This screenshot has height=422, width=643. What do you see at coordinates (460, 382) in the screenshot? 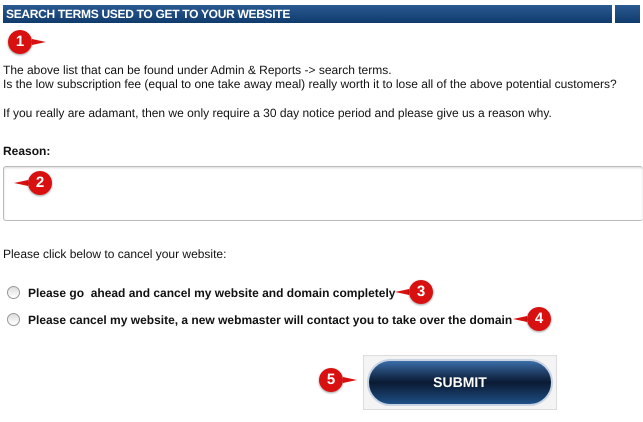
I see `submit-button: SUBMIT` at bounding box center [460, 382].